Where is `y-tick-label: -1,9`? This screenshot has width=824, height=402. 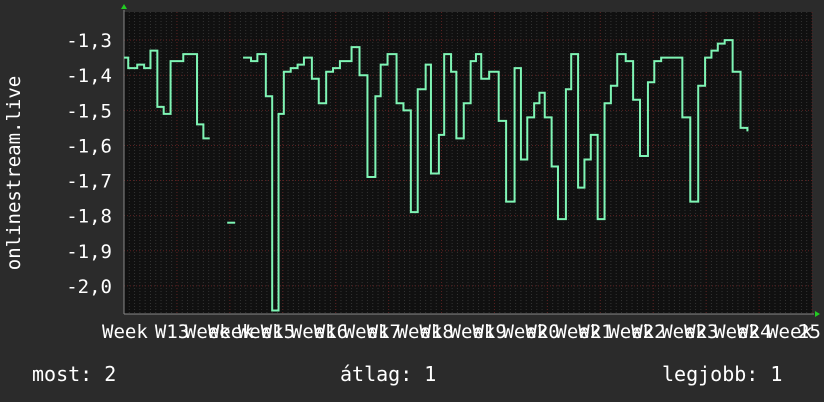 y-tick-label: -1,9 is located at coordinates (89, 252).